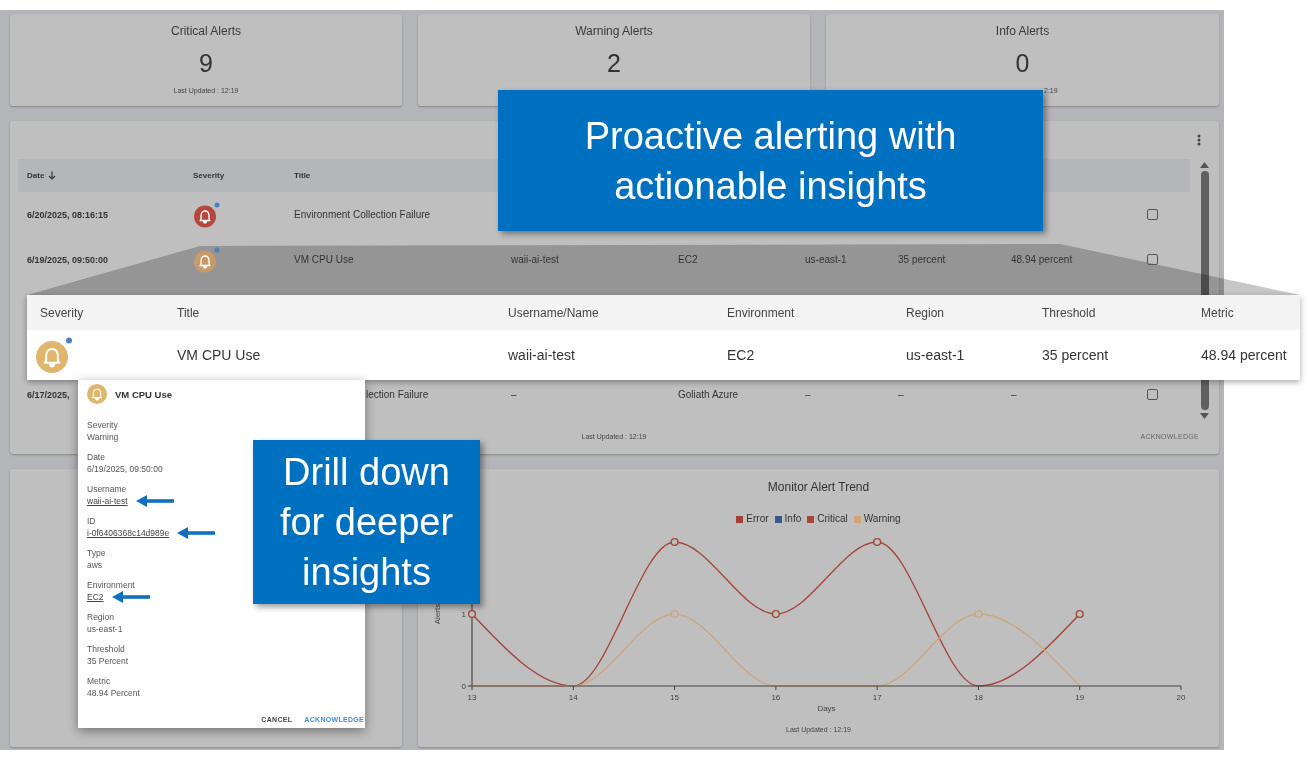 Image resolution: width=1307 pixels, height=762 pixels. What do you see at coordinates (1181, 697) in the screenshot?
I see `axis-tick-label: 20` at bounding box center [1181, 697].